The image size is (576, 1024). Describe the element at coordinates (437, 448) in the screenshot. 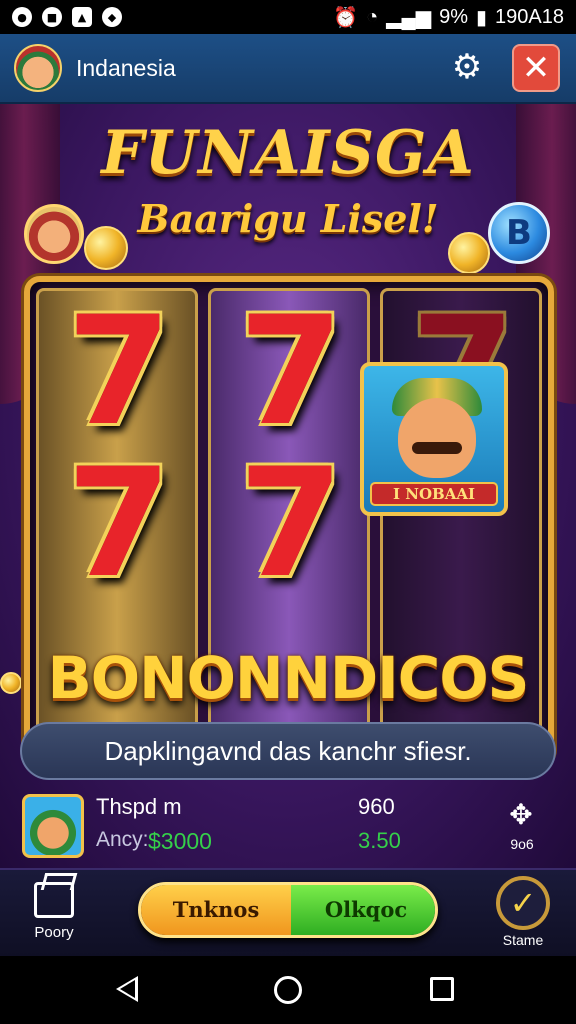

I see `mustache-shape` at that location.